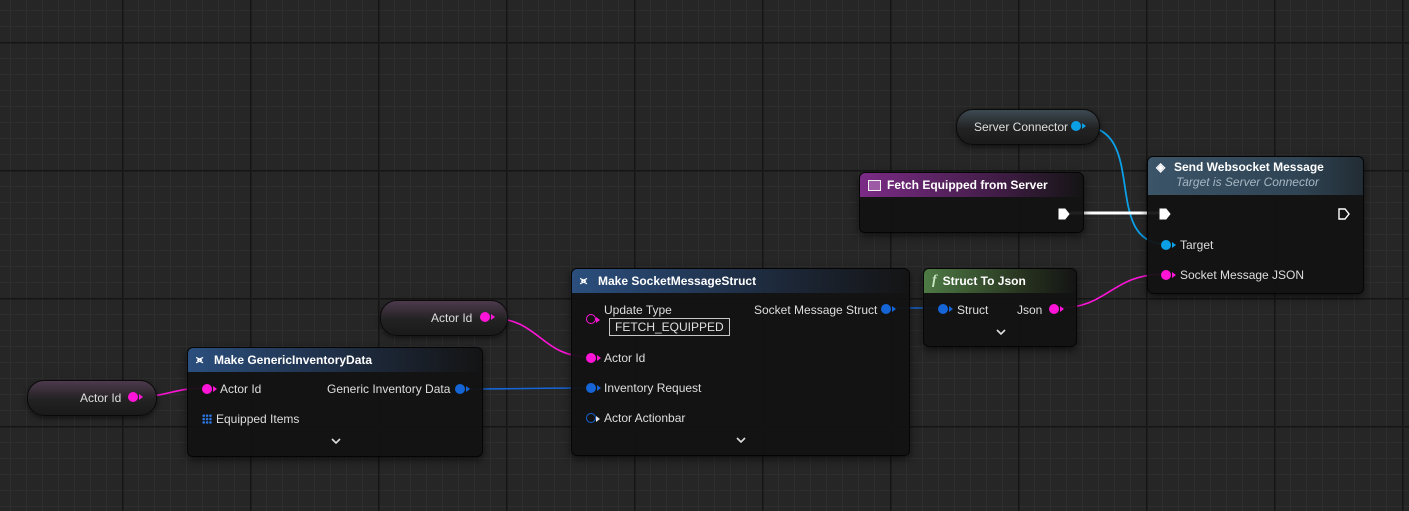  What do you see at coordinates (934, 280) in the screenshot?
I see `function-f-icon: f` at bounding box center [934, 280].